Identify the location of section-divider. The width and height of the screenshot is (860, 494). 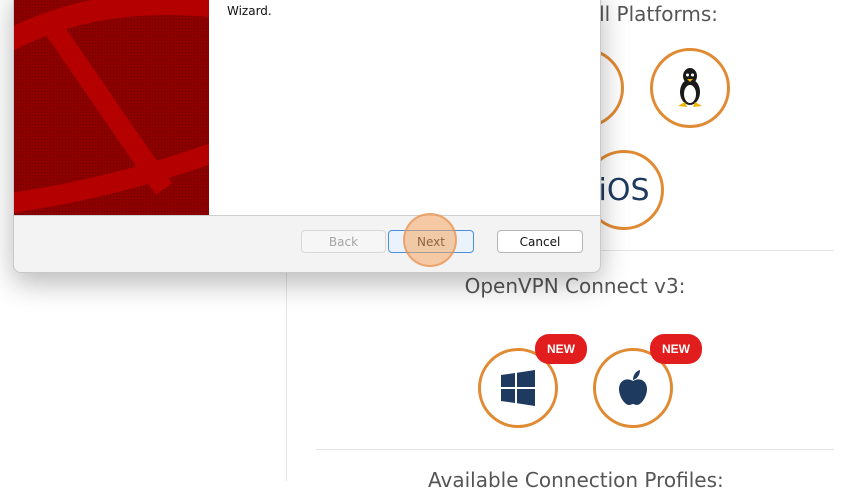
(575, 449).